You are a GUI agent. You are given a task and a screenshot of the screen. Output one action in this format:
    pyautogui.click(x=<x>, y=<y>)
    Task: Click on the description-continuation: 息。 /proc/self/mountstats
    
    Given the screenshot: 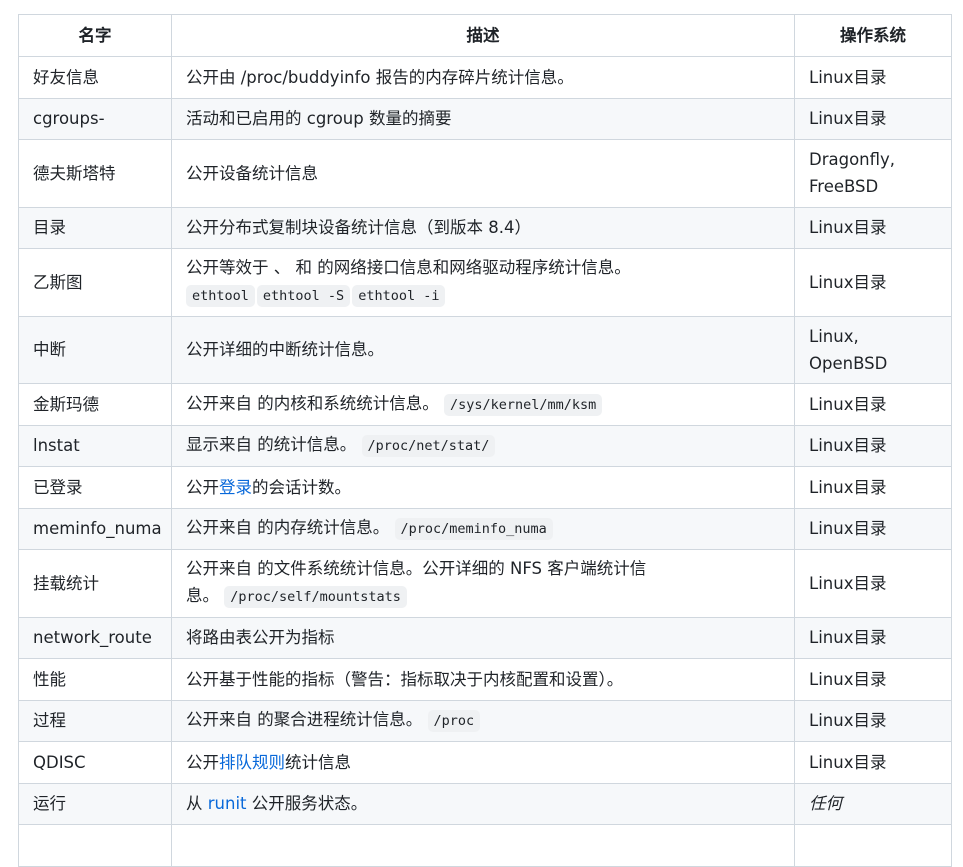 What is the action you would take?
    pyautogui.click(x=483, y=596)
    